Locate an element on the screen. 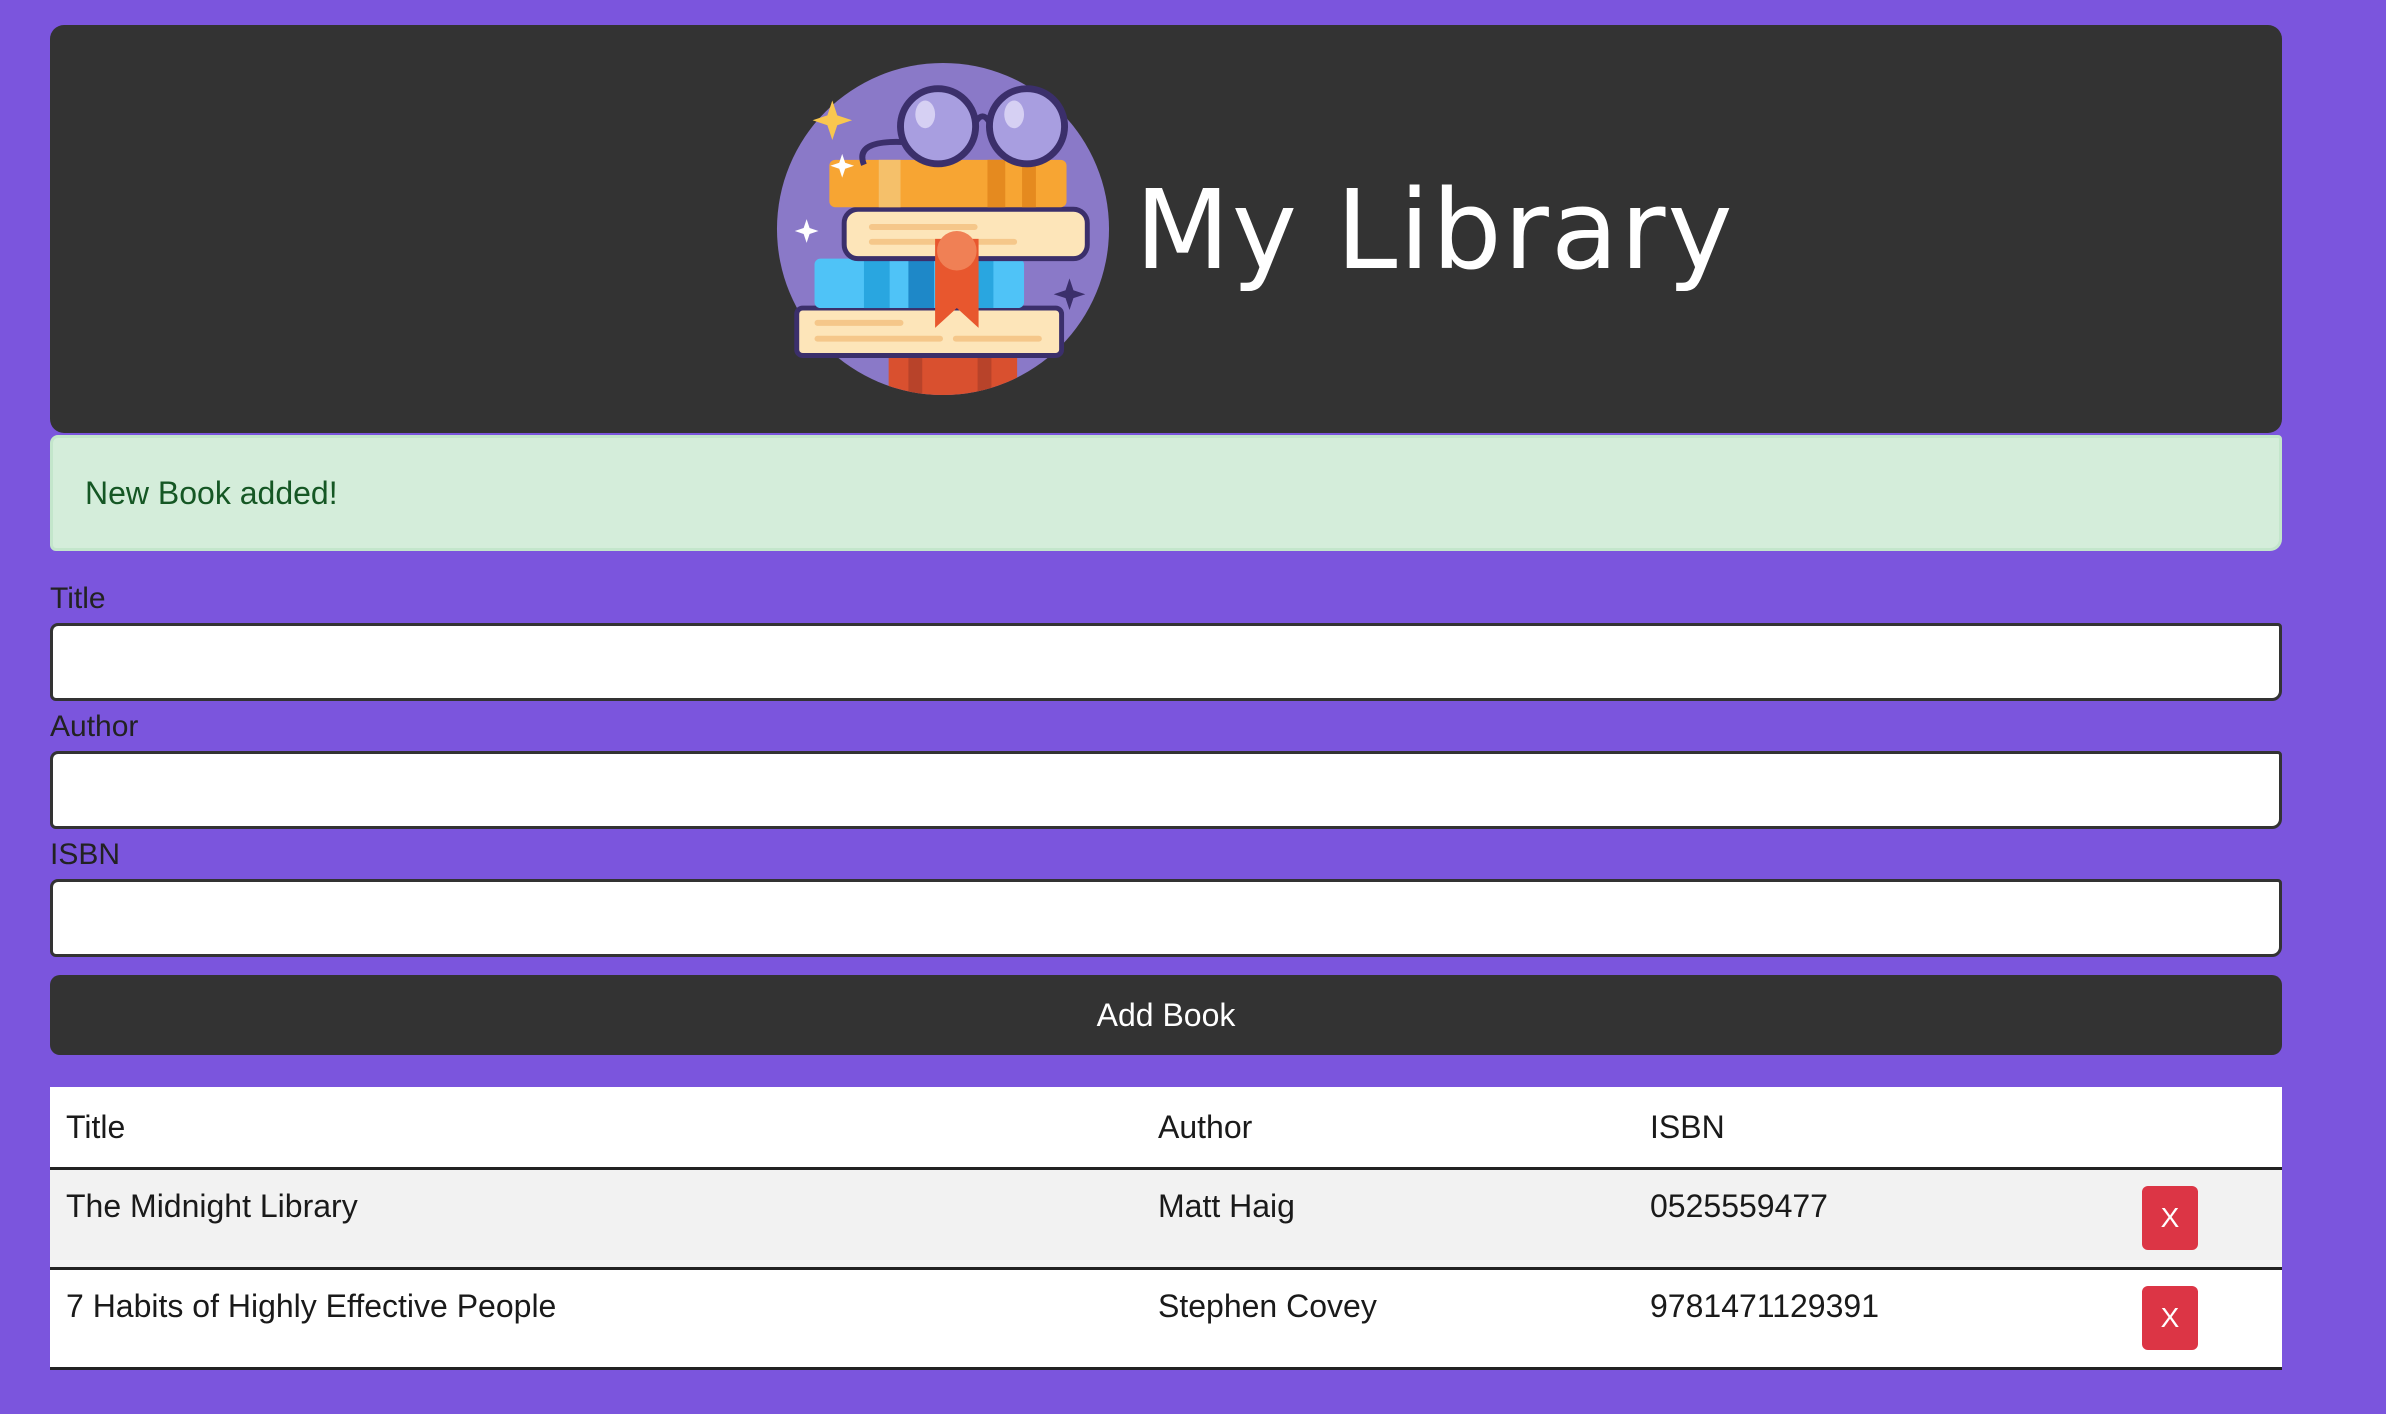  book-author-cell: Matt Haig is located at coordinates (1388, 1219).